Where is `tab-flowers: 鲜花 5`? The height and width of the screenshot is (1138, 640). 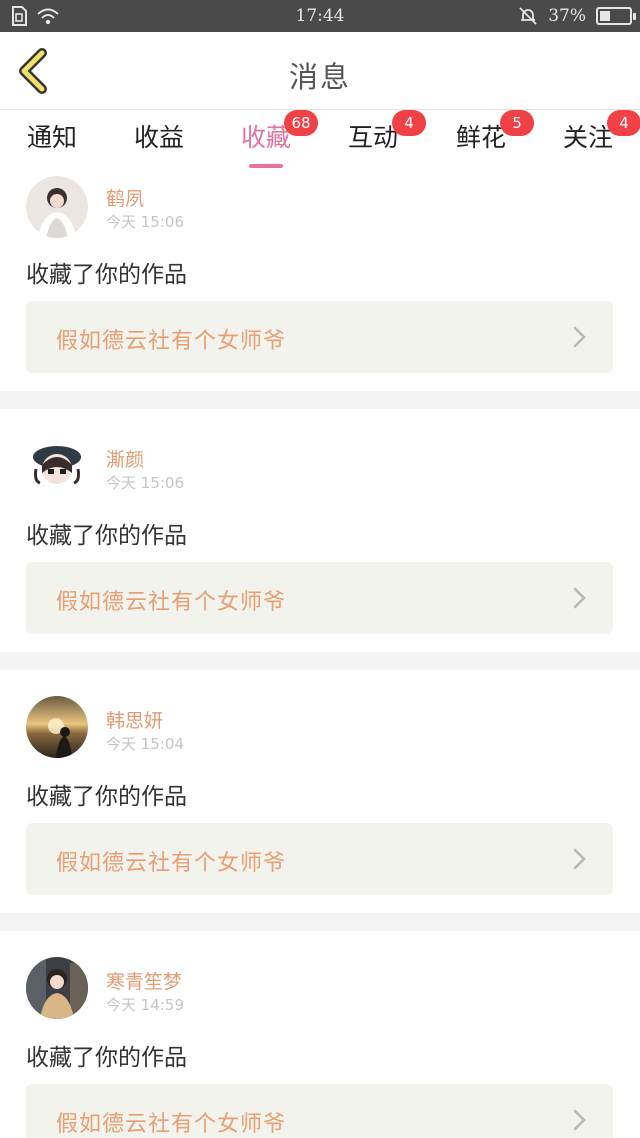
tab-flowers: 鲜花 5 is located at coordinates (486, 139).